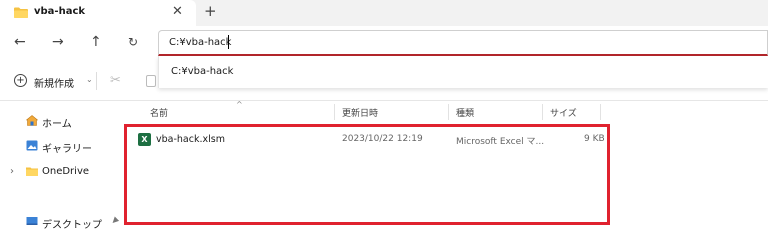 Image resolution: width=768 pixels, height=240 pixels. Describe the element at coordinates (384, 13) in the screenshot. I see `tab-strip: vba-hack ✕ +` at that location.